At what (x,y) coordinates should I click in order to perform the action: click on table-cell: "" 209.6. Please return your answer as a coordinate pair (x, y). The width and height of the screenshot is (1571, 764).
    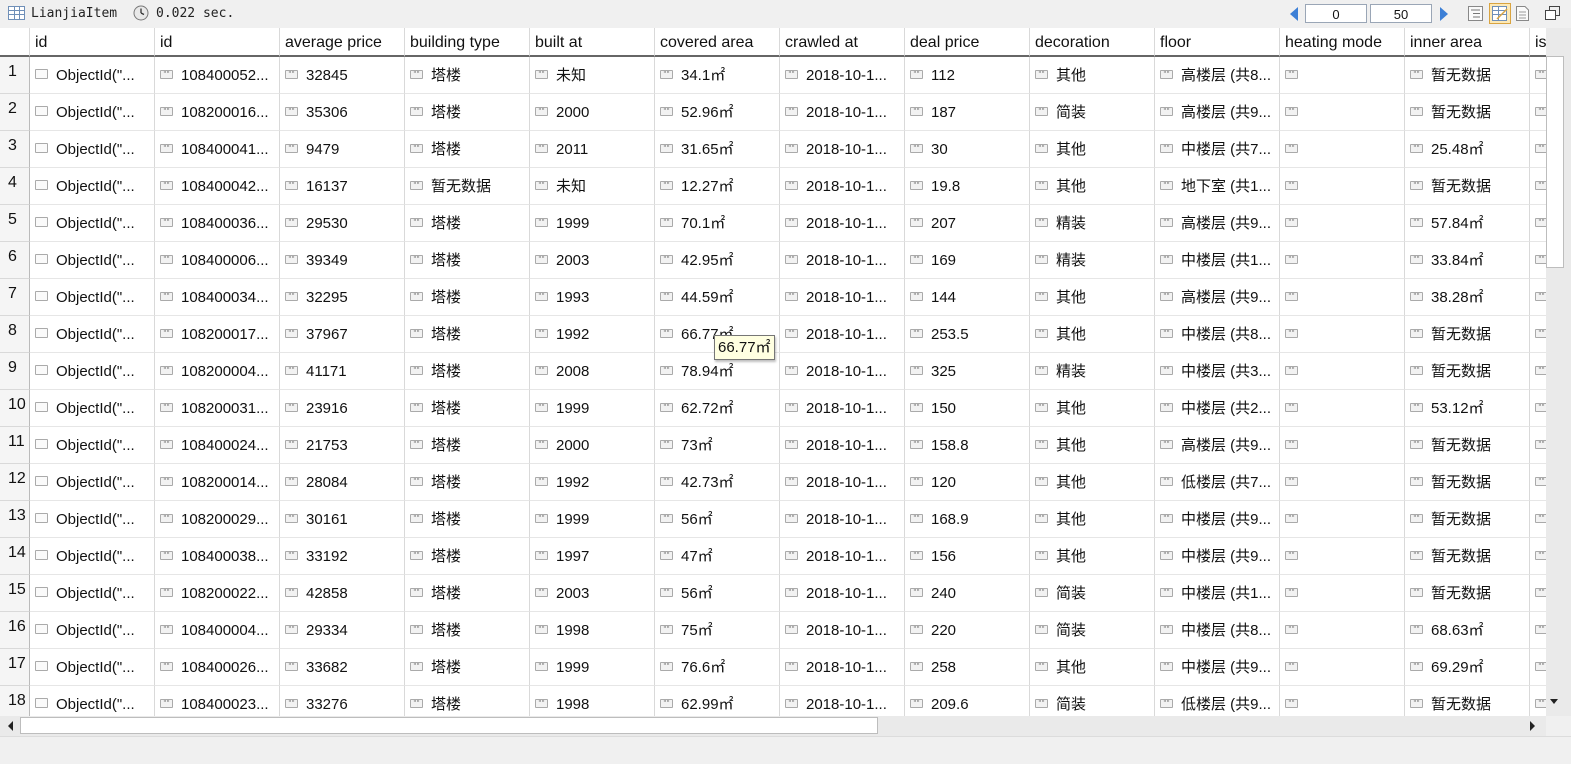
    Looking at the image, I should click on (967, 701).